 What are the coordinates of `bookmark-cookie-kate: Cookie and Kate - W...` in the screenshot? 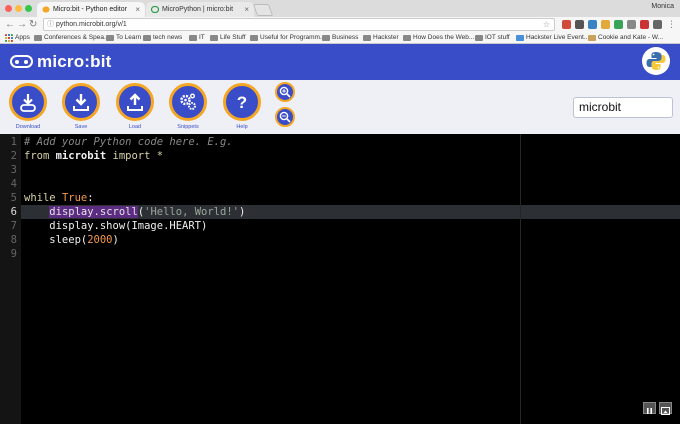 It's located at (625, 38).